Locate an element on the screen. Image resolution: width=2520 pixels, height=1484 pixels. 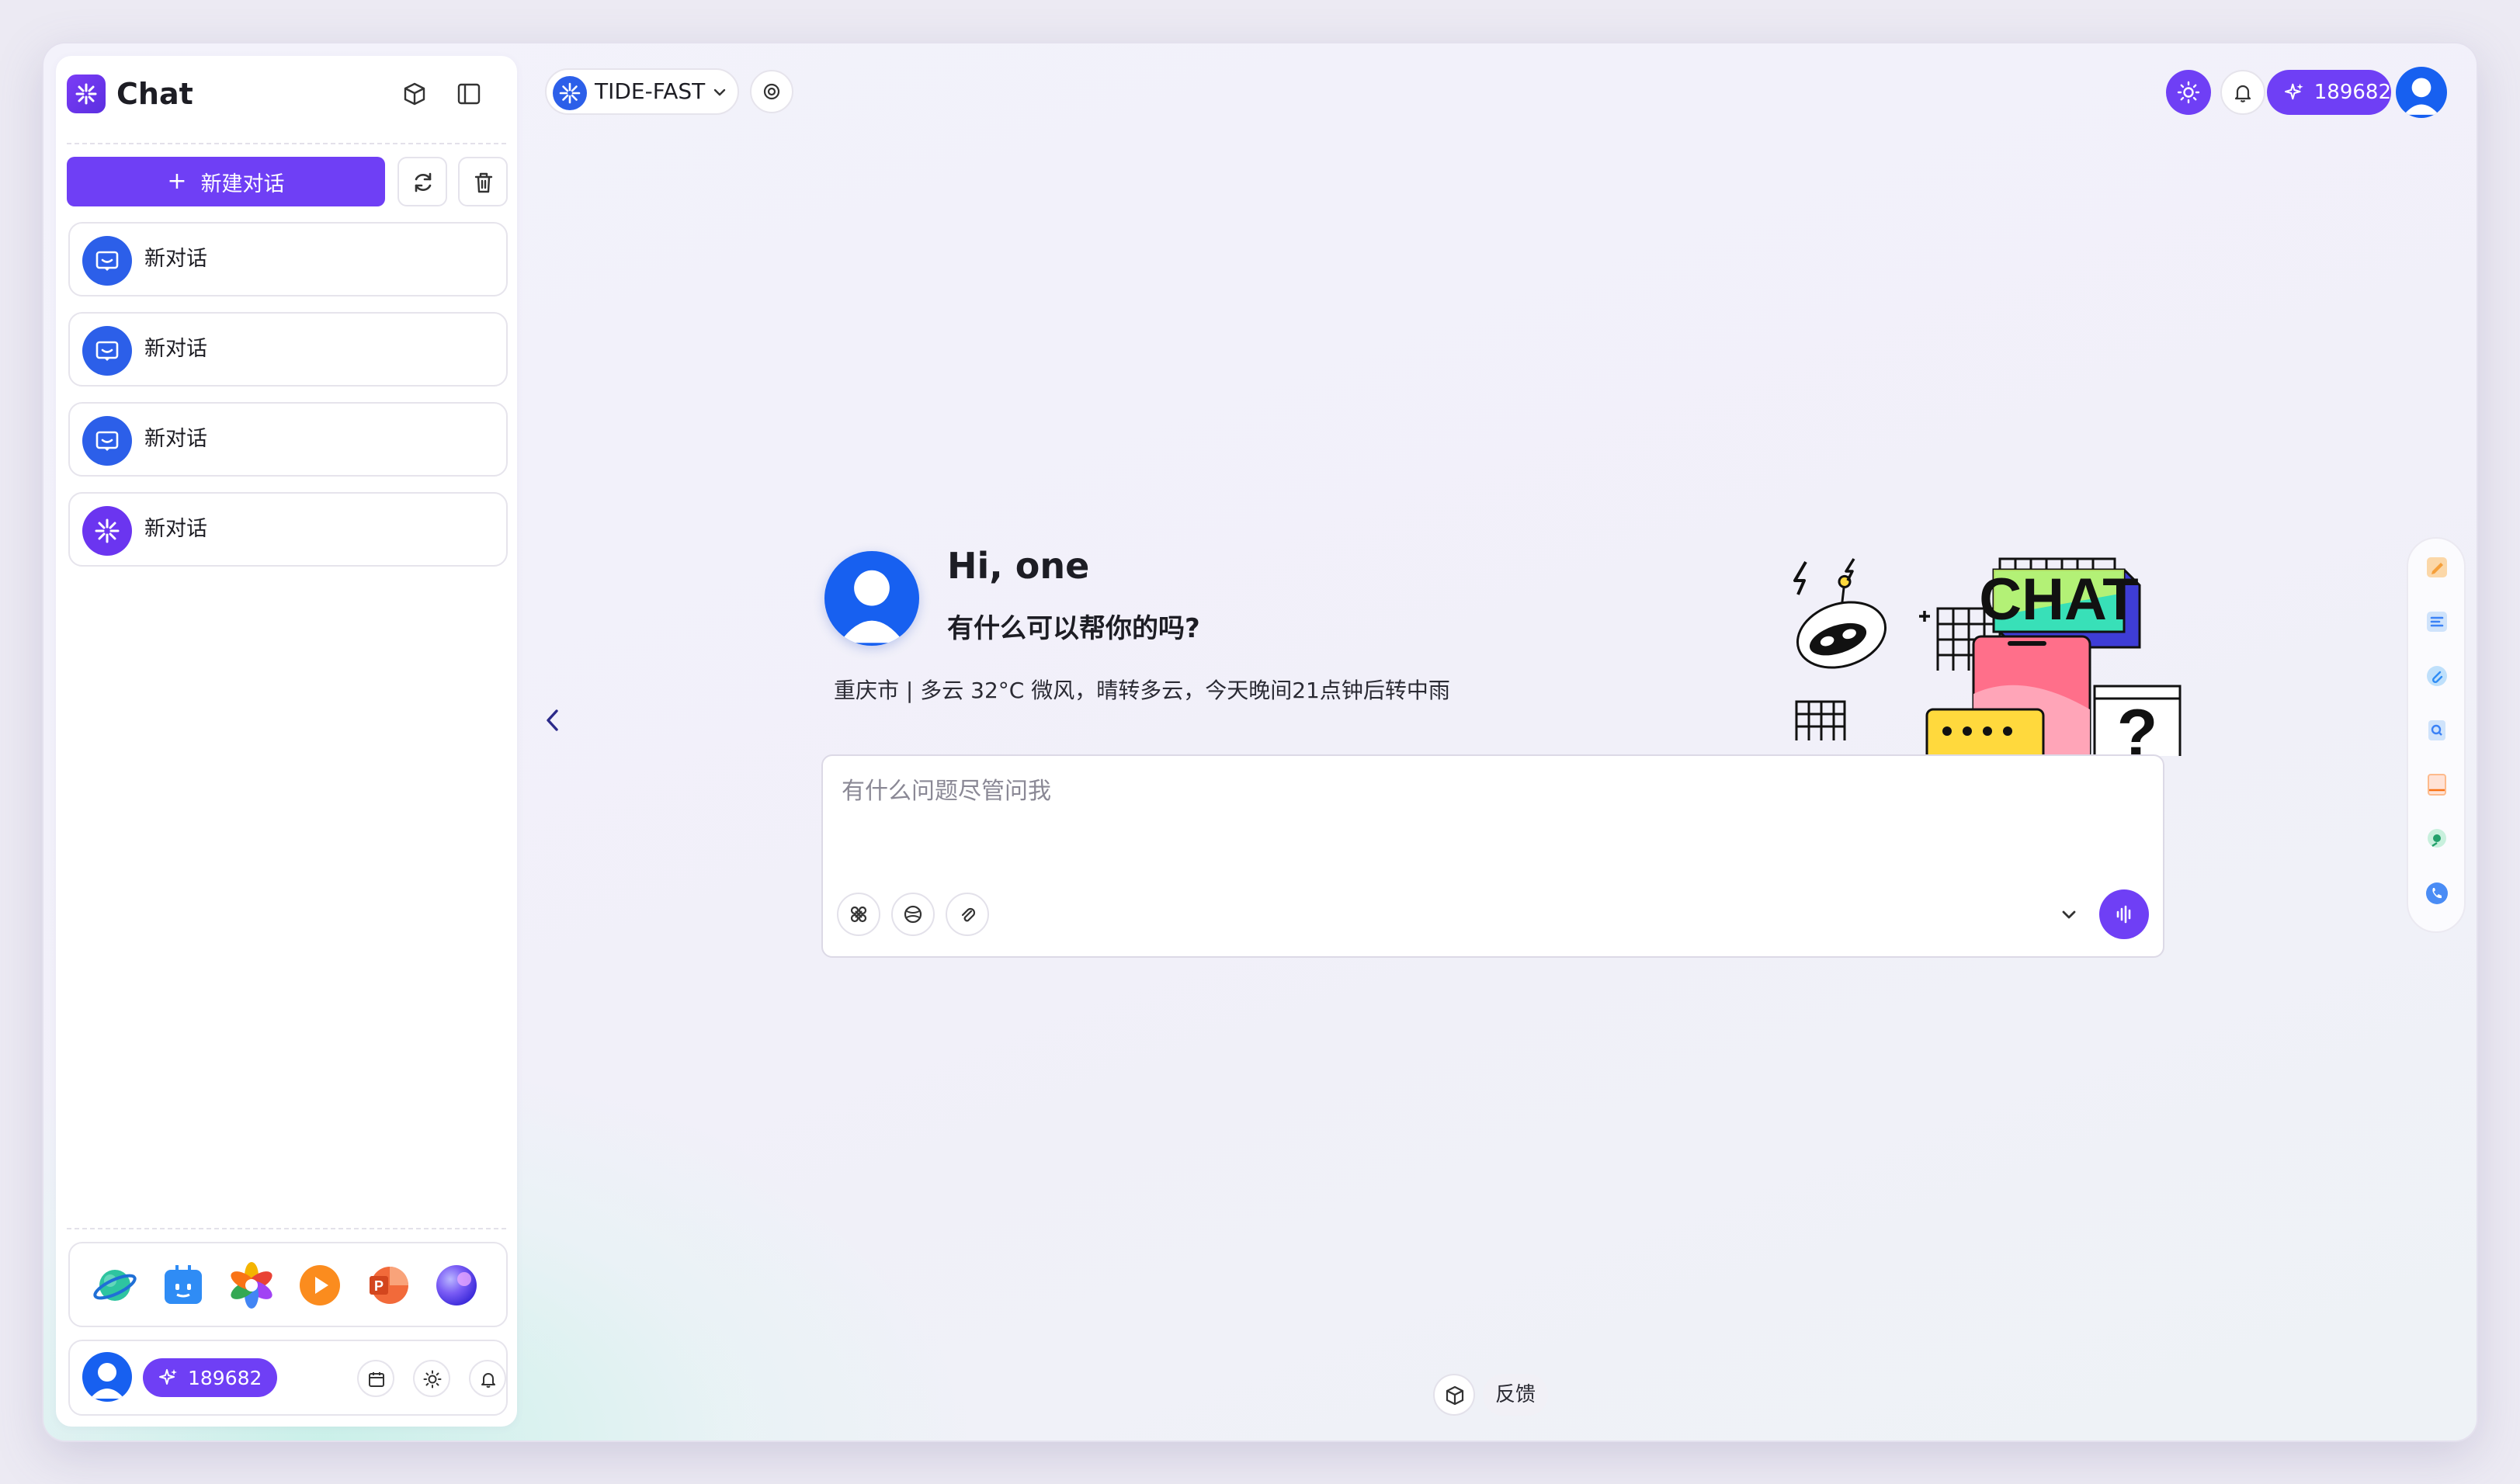
phone-icon is located at coordinates (2437, 893).